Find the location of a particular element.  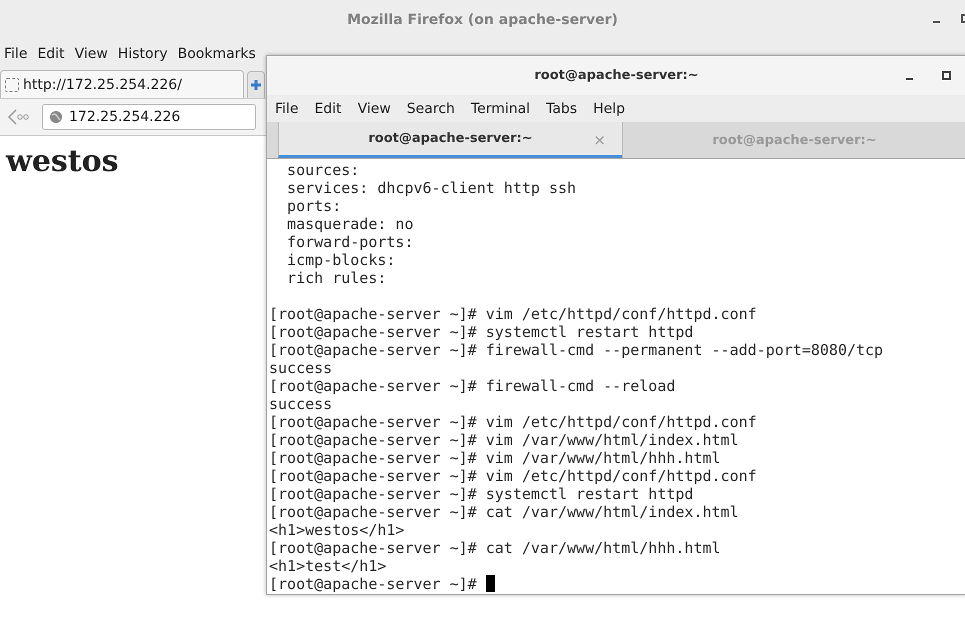

menu-item: History is located at coordinates (143, 54).